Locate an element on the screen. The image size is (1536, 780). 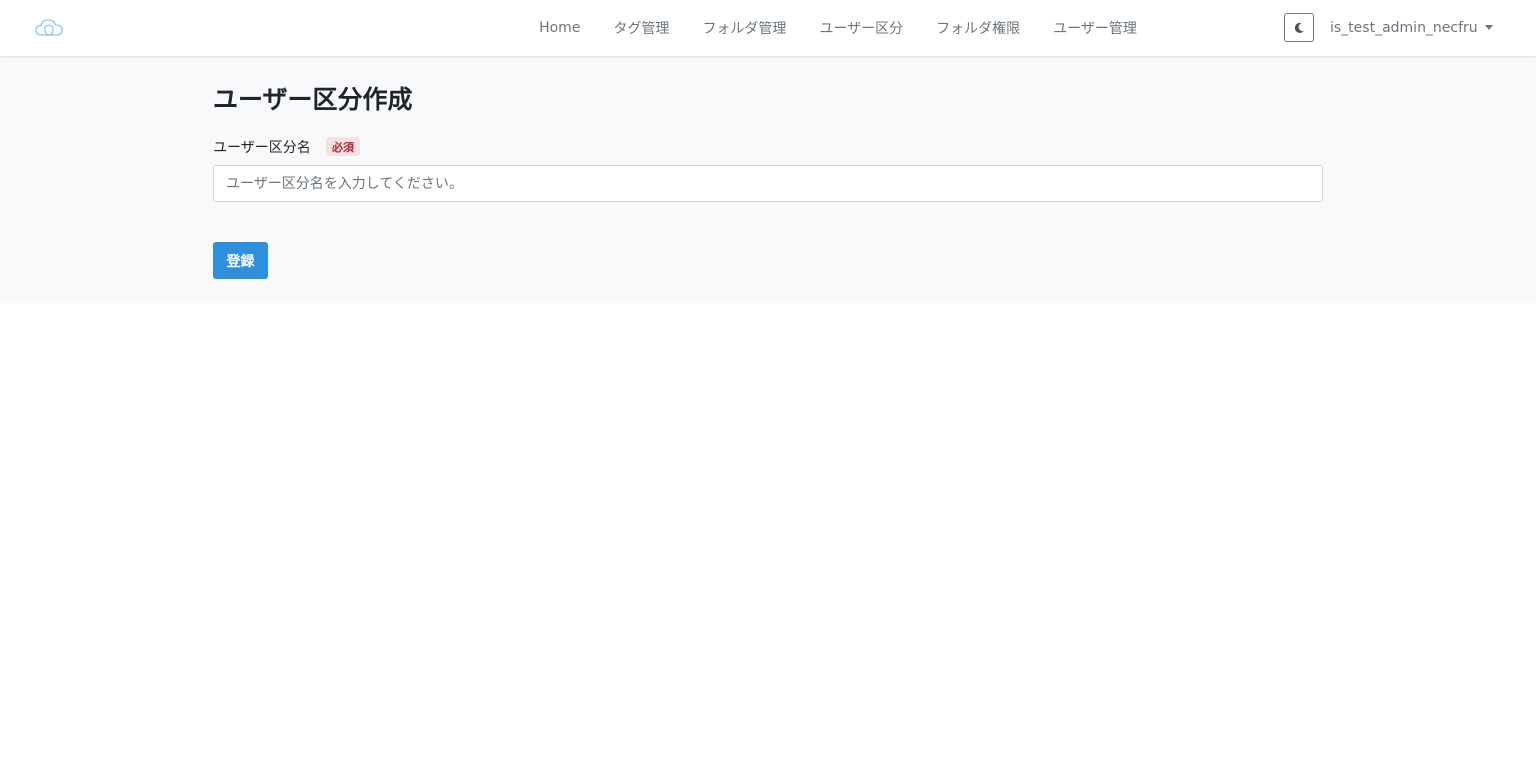
required-badge: 必須 is located at coordinates (343, 146).